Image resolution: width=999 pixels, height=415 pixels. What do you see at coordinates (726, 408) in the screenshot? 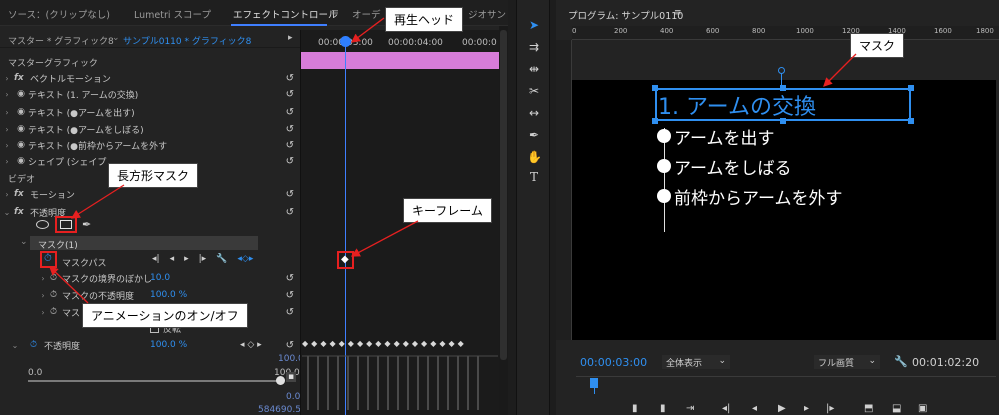
I see `step-back-icon: ◂|` at bounding box center [726, 408].